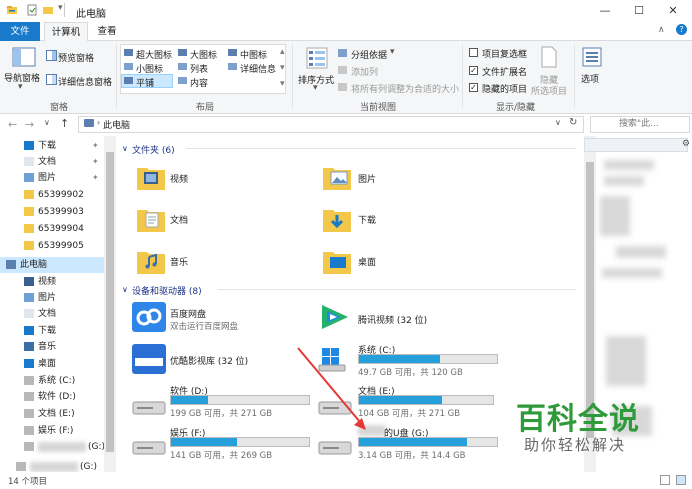  What do you see at coordinates (51, 79) in the screenshot?
I see `details-pane-icon` at bounding box center [51, 79].